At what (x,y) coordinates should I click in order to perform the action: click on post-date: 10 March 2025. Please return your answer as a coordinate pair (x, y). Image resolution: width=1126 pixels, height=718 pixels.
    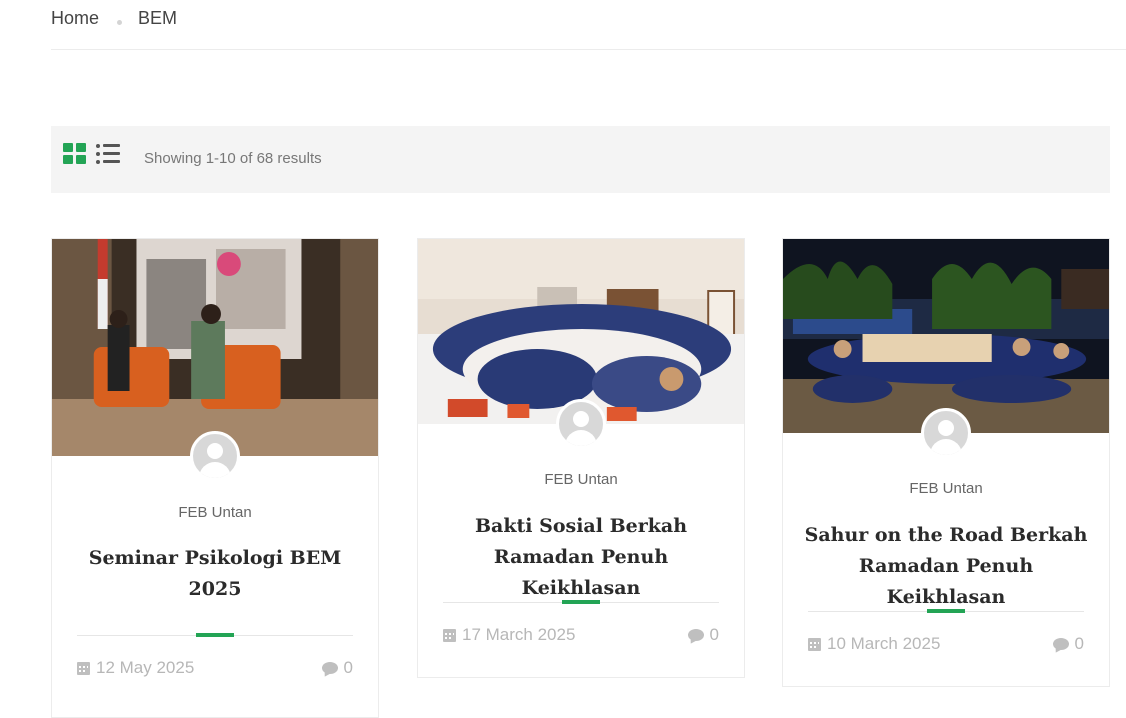
    Looking at the image, I should click on (874, 644).